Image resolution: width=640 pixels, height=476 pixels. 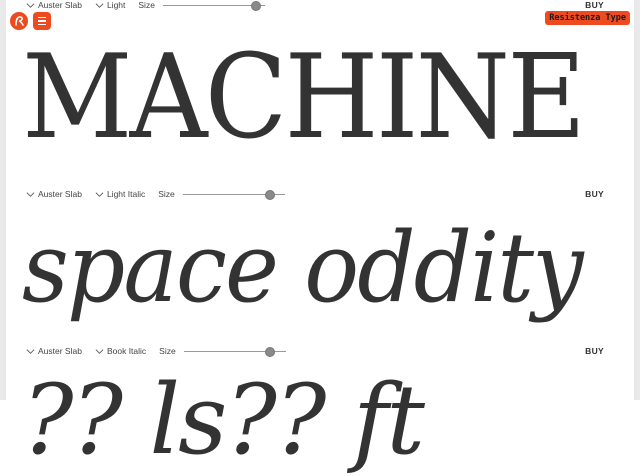 What do you see at coordinates (155, 194) in the screenshot?
I see `row-2-controls: Auster Slab Light Italic Size` at bounding box center [155, 194].